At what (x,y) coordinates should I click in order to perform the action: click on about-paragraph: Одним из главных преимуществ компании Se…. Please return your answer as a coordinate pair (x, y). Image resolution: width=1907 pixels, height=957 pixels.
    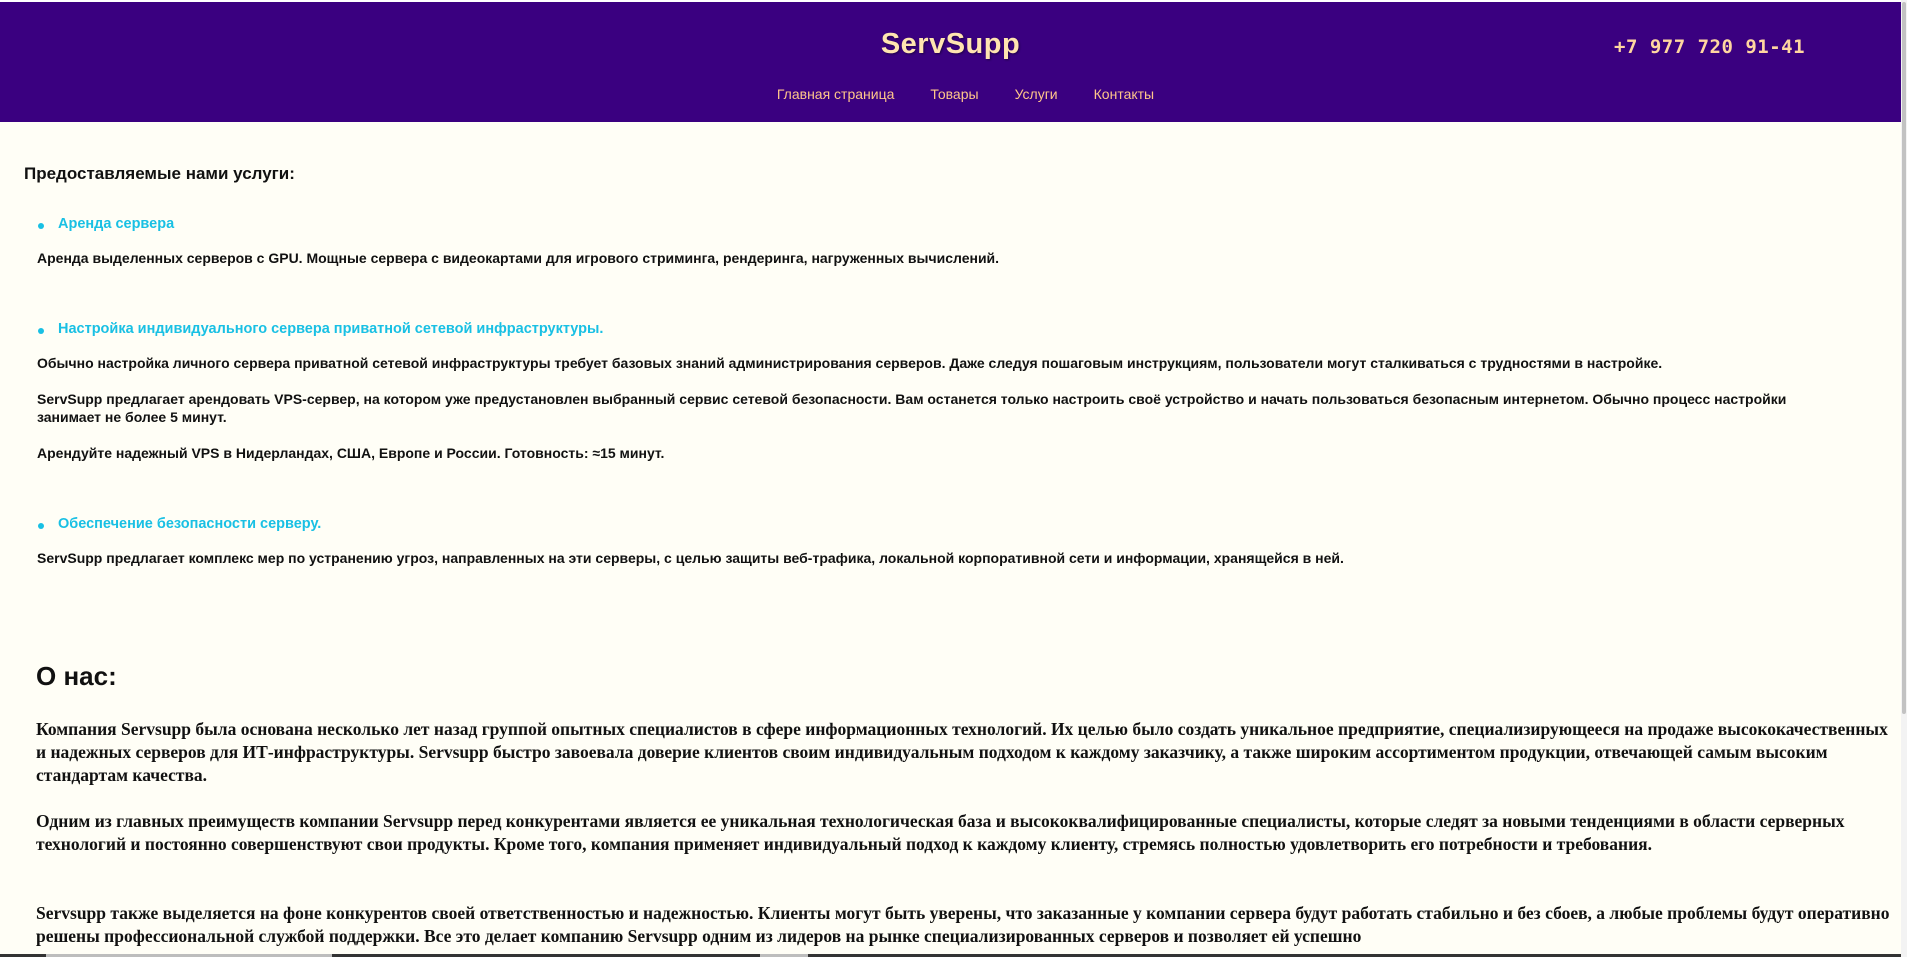
    Looking at the image, I should click on (940, 832).